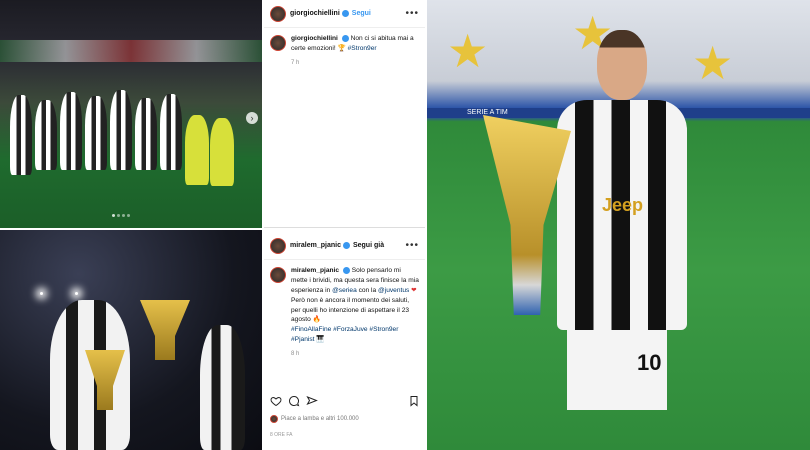  I want to click on likes-summary: Piace a lamba e altri 100.000, so click(314, 419).